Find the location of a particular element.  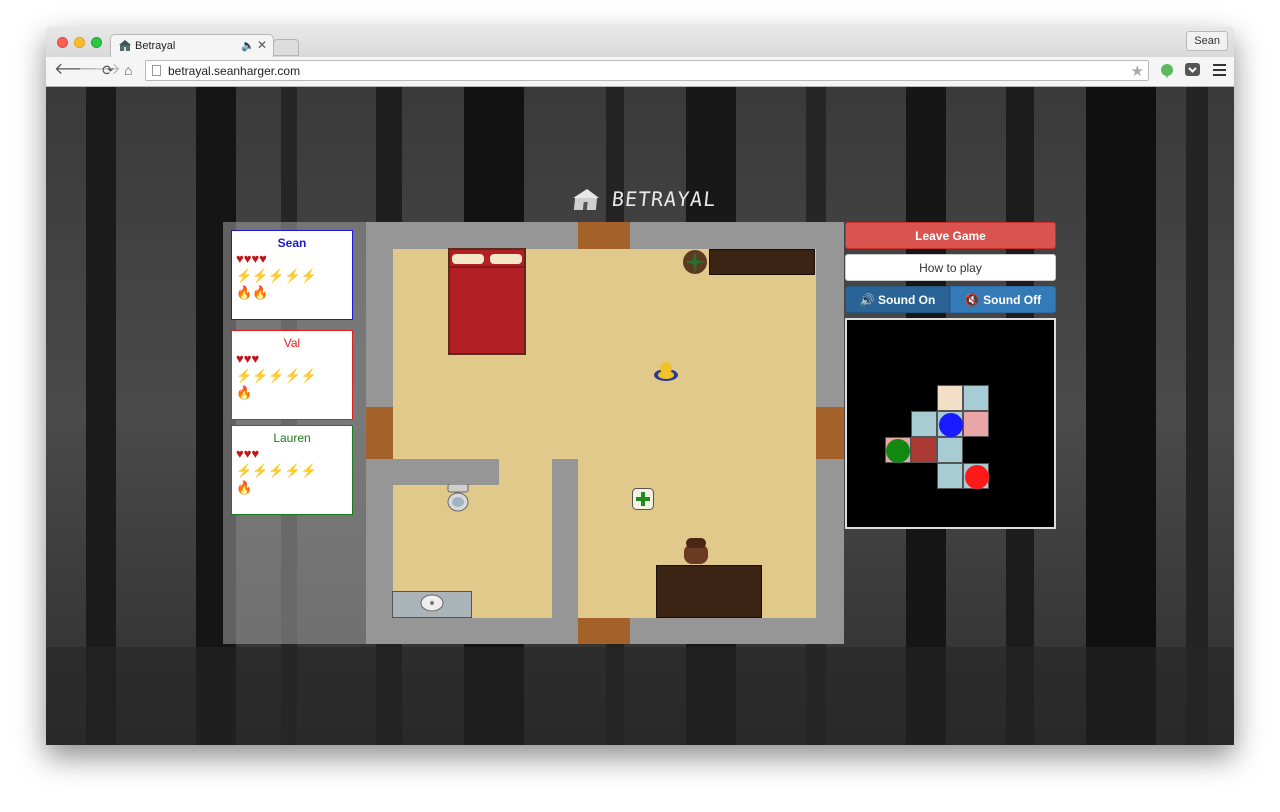

browser-tab: Betrayal 🔈 ✕ is located at coordinates (192, 45).